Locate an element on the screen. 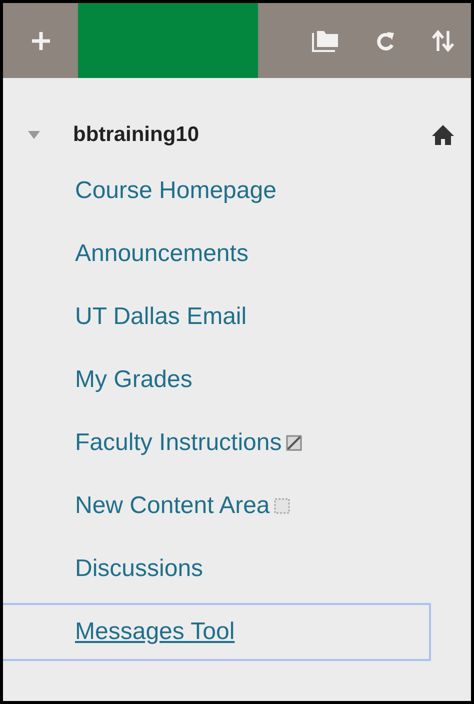  folder-icon is located at coordinates (326, 40).